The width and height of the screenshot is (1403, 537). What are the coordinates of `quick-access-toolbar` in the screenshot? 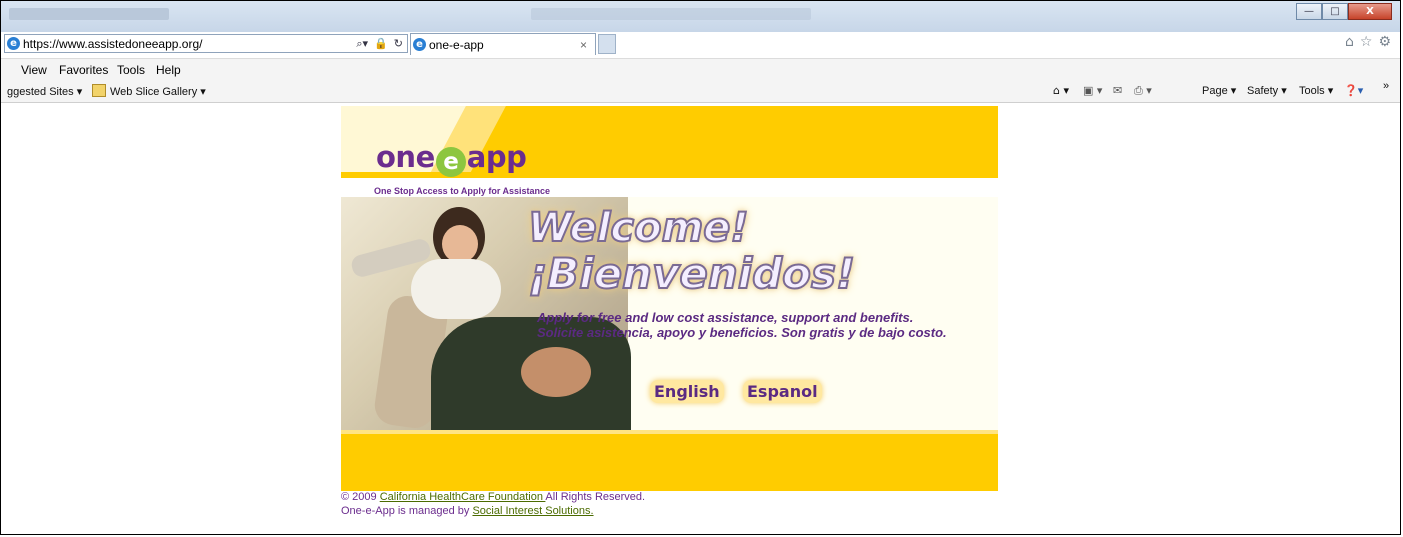 It's located at (89, 14).